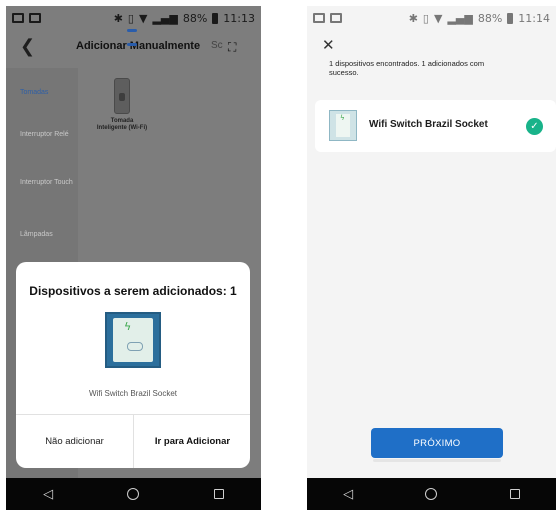 The height and width of the screenshot is (511, 556). Describe the element at coordinates (133, 291) in the screenshot. I see `dialog-title: Dispositivos a serem adicionados: 1` at that location.